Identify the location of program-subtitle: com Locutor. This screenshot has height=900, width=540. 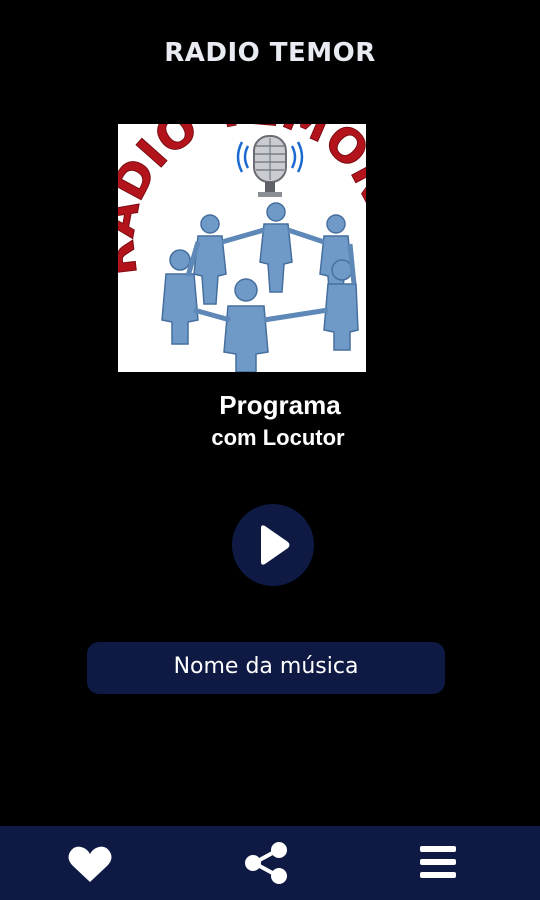
(278, 437).